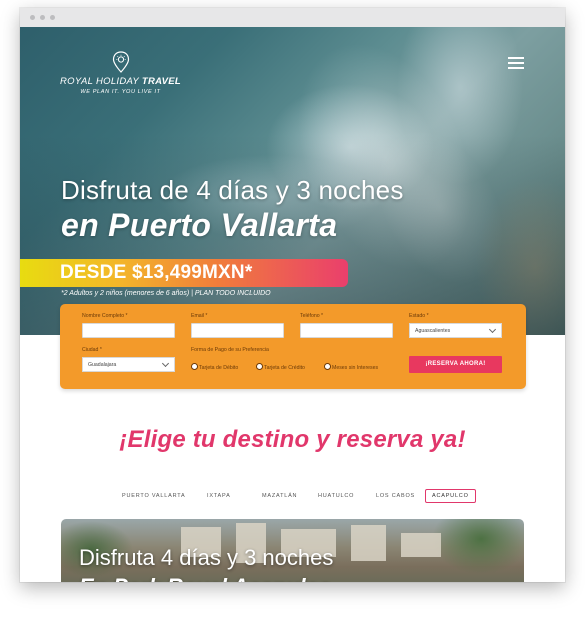 The width and height of the screenshot is (585, 621). Describe the element at coordinates (120, 62) in the screenshot. I see `location-pin-icon` at that location.